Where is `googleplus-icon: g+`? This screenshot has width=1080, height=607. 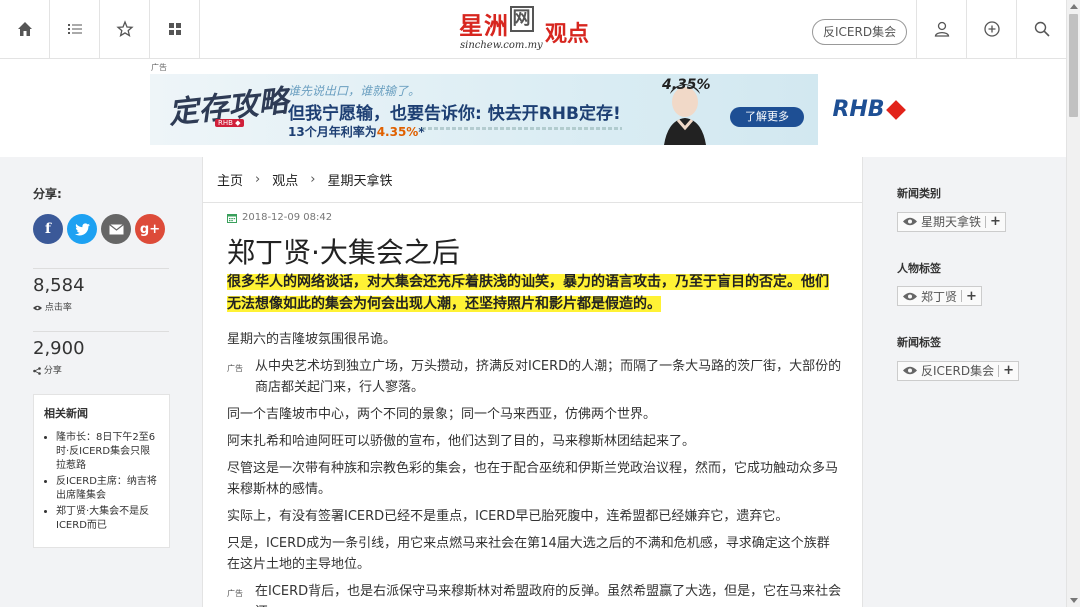
googleplus-icon: g+ is located at coordinates (150, 229).